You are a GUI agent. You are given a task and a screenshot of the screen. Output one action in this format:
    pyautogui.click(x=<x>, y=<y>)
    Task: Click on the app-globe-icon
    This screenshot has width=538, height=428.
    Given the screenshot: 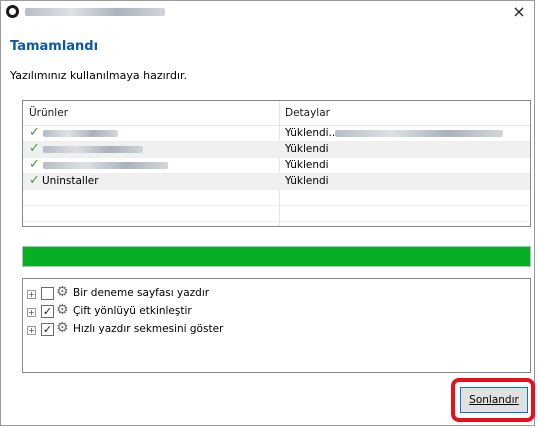 What is the action you would take?
    pyautogui.click(x=12, y=11)
    